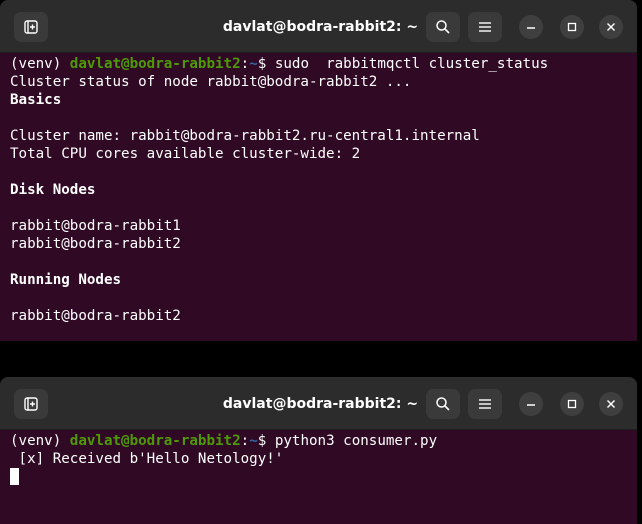  What do you see at coordinates (36, 100) in the screenshot?
I see `output-heading: Basics` at bounding box center [36, 100].